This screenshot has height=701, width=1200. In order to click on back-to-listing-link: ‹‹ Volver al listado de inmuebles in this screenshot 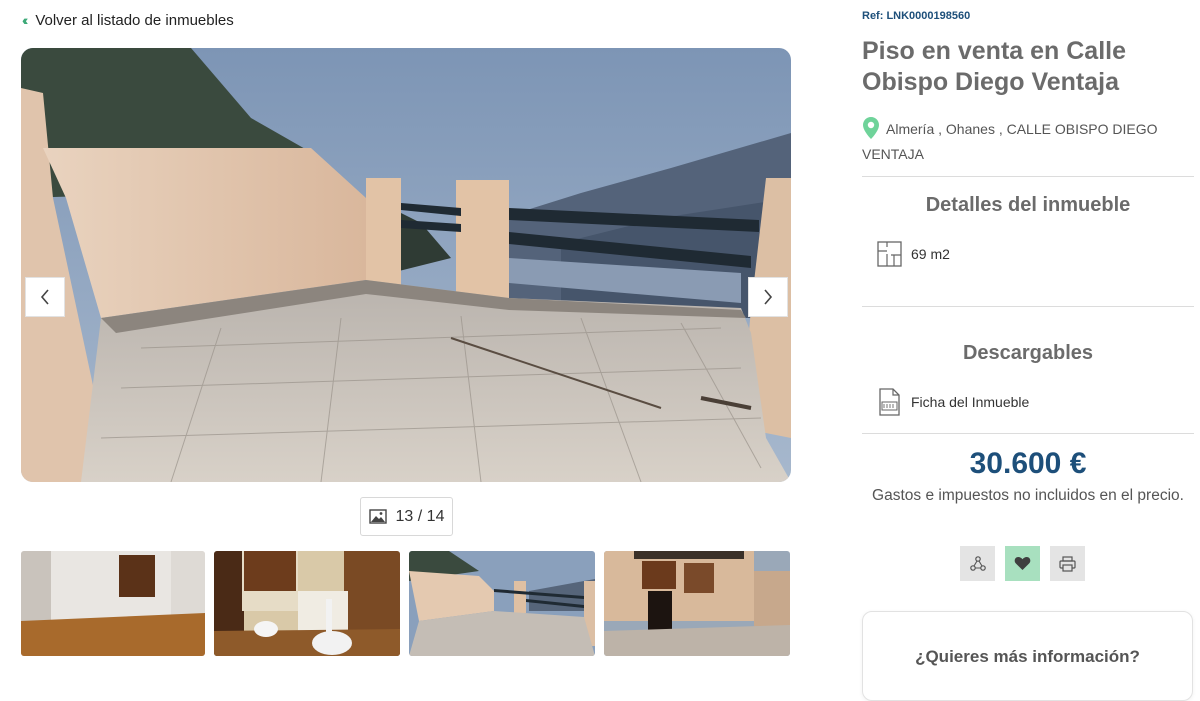, I will do `click(128, 20)`.